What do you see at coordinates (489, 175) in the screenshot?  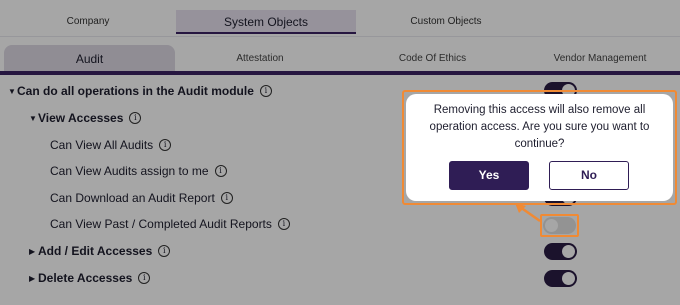 I see `yes-button: Yes` at bounding box center [489, 175].